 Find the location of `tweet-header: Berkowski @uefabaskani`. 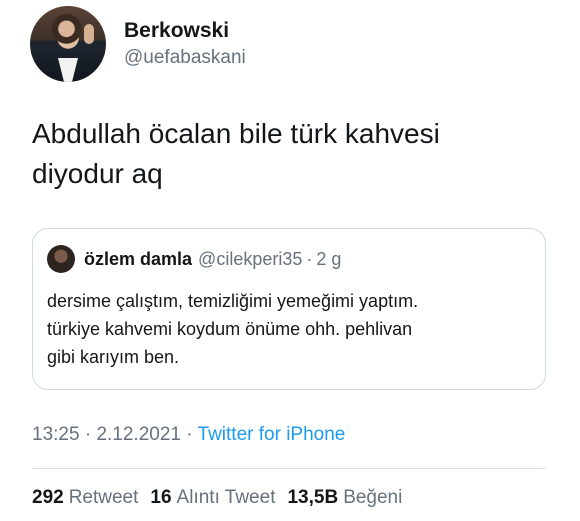

tweet-header: Berkowski @uefabaskani is located at coordinates (138, 44).